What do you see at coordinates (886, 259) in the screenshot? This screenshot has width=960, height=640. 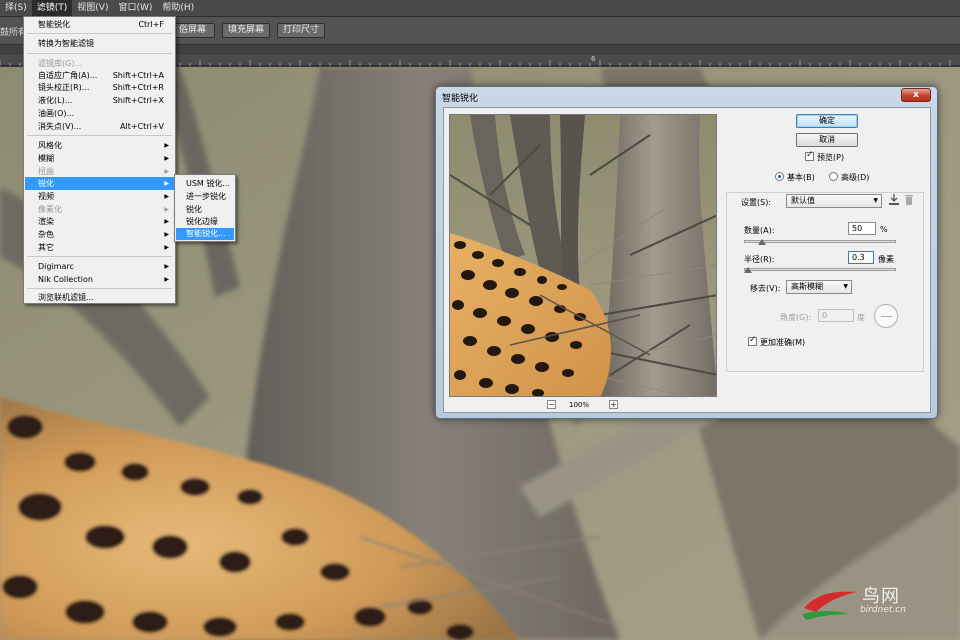 I see `radius-unit: 像素` at bounding box center [886, 259].